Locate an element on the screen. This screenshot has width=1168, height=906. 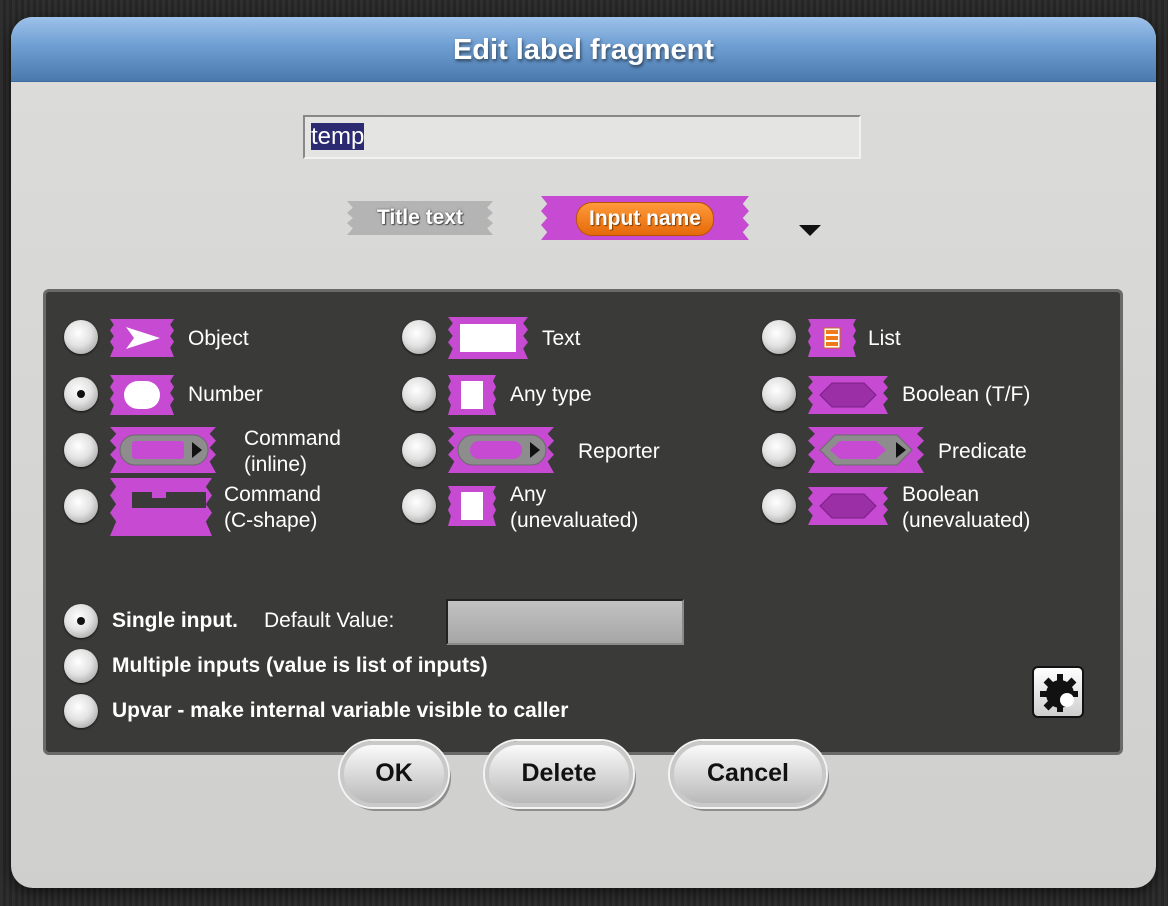
reporter-slot-icon is located at coordinates (501, 450).